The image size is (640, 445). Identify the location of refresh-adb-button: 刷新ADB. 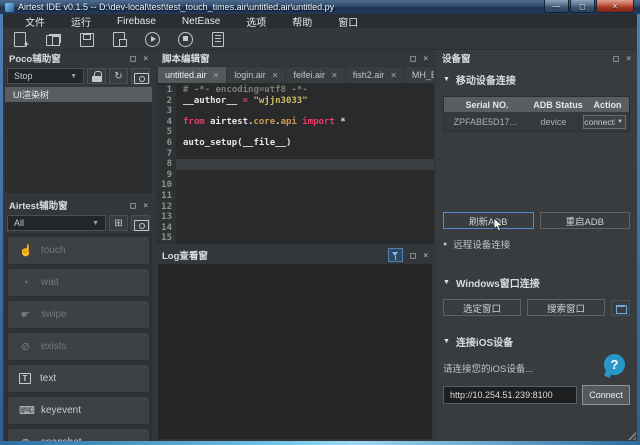
(488, 222).